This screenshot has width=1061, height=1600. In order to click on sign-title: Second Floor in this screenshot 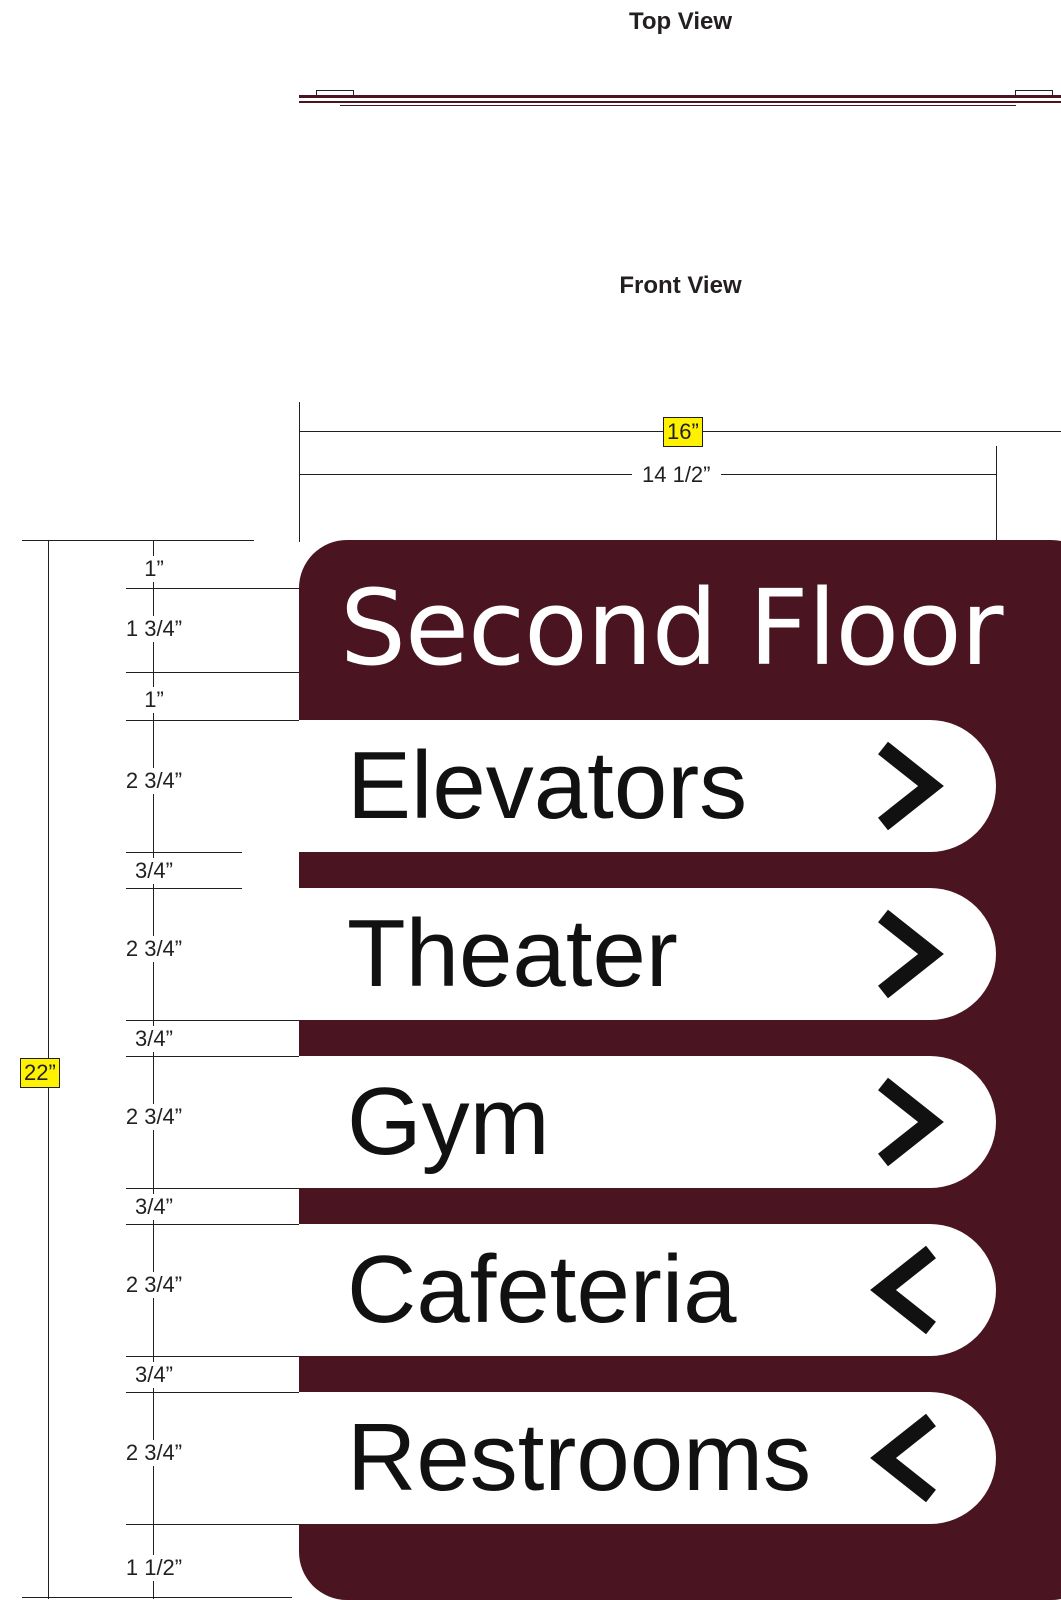, I will do `click(672, 628)`.